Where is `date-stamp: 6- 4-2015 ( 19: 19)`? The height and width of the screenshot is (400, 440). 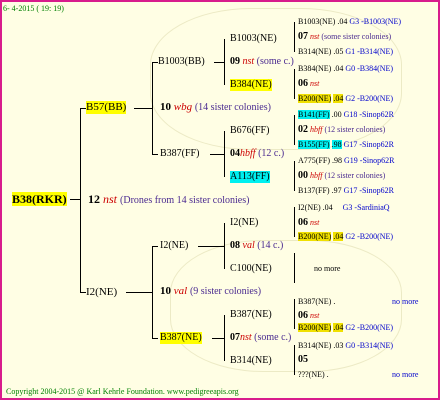
date-stamp: 6- 4-2015 ( 19: 19) is located at coordinates (33, 8).